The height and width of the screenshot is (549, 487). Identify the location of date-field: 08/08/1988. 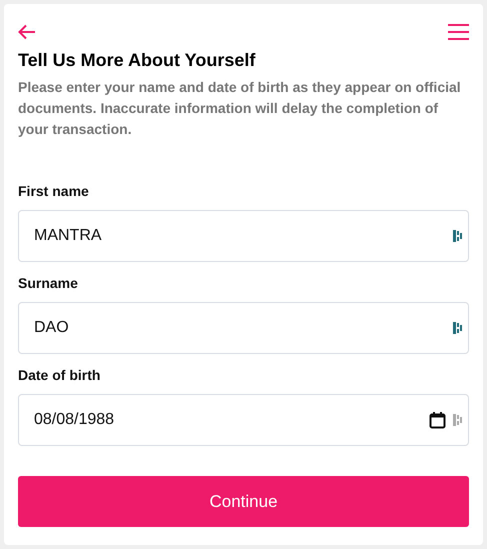
(243, 420).